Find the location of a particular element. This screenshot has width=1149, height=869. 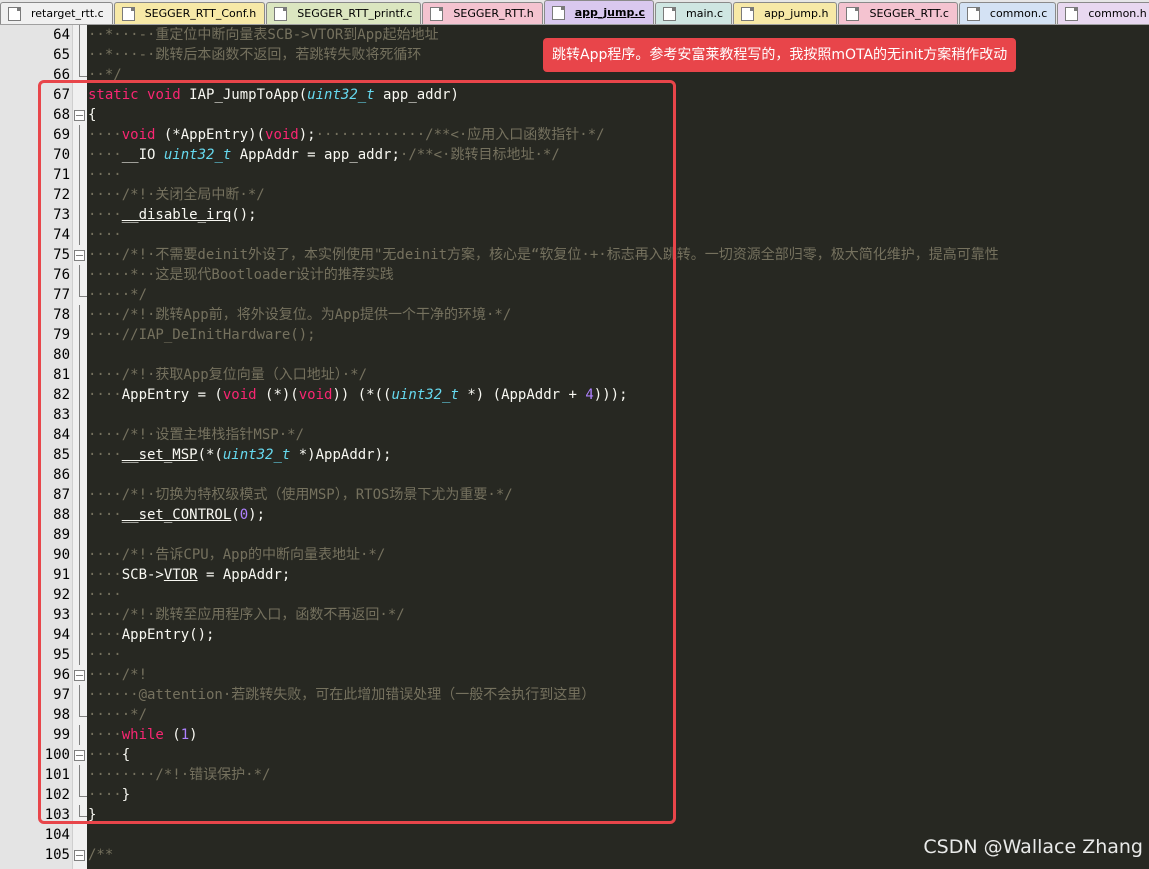

code-line: 84 ····/*!·设置主堆栈指针MSP·*/ is located at coordinates (574, 435).